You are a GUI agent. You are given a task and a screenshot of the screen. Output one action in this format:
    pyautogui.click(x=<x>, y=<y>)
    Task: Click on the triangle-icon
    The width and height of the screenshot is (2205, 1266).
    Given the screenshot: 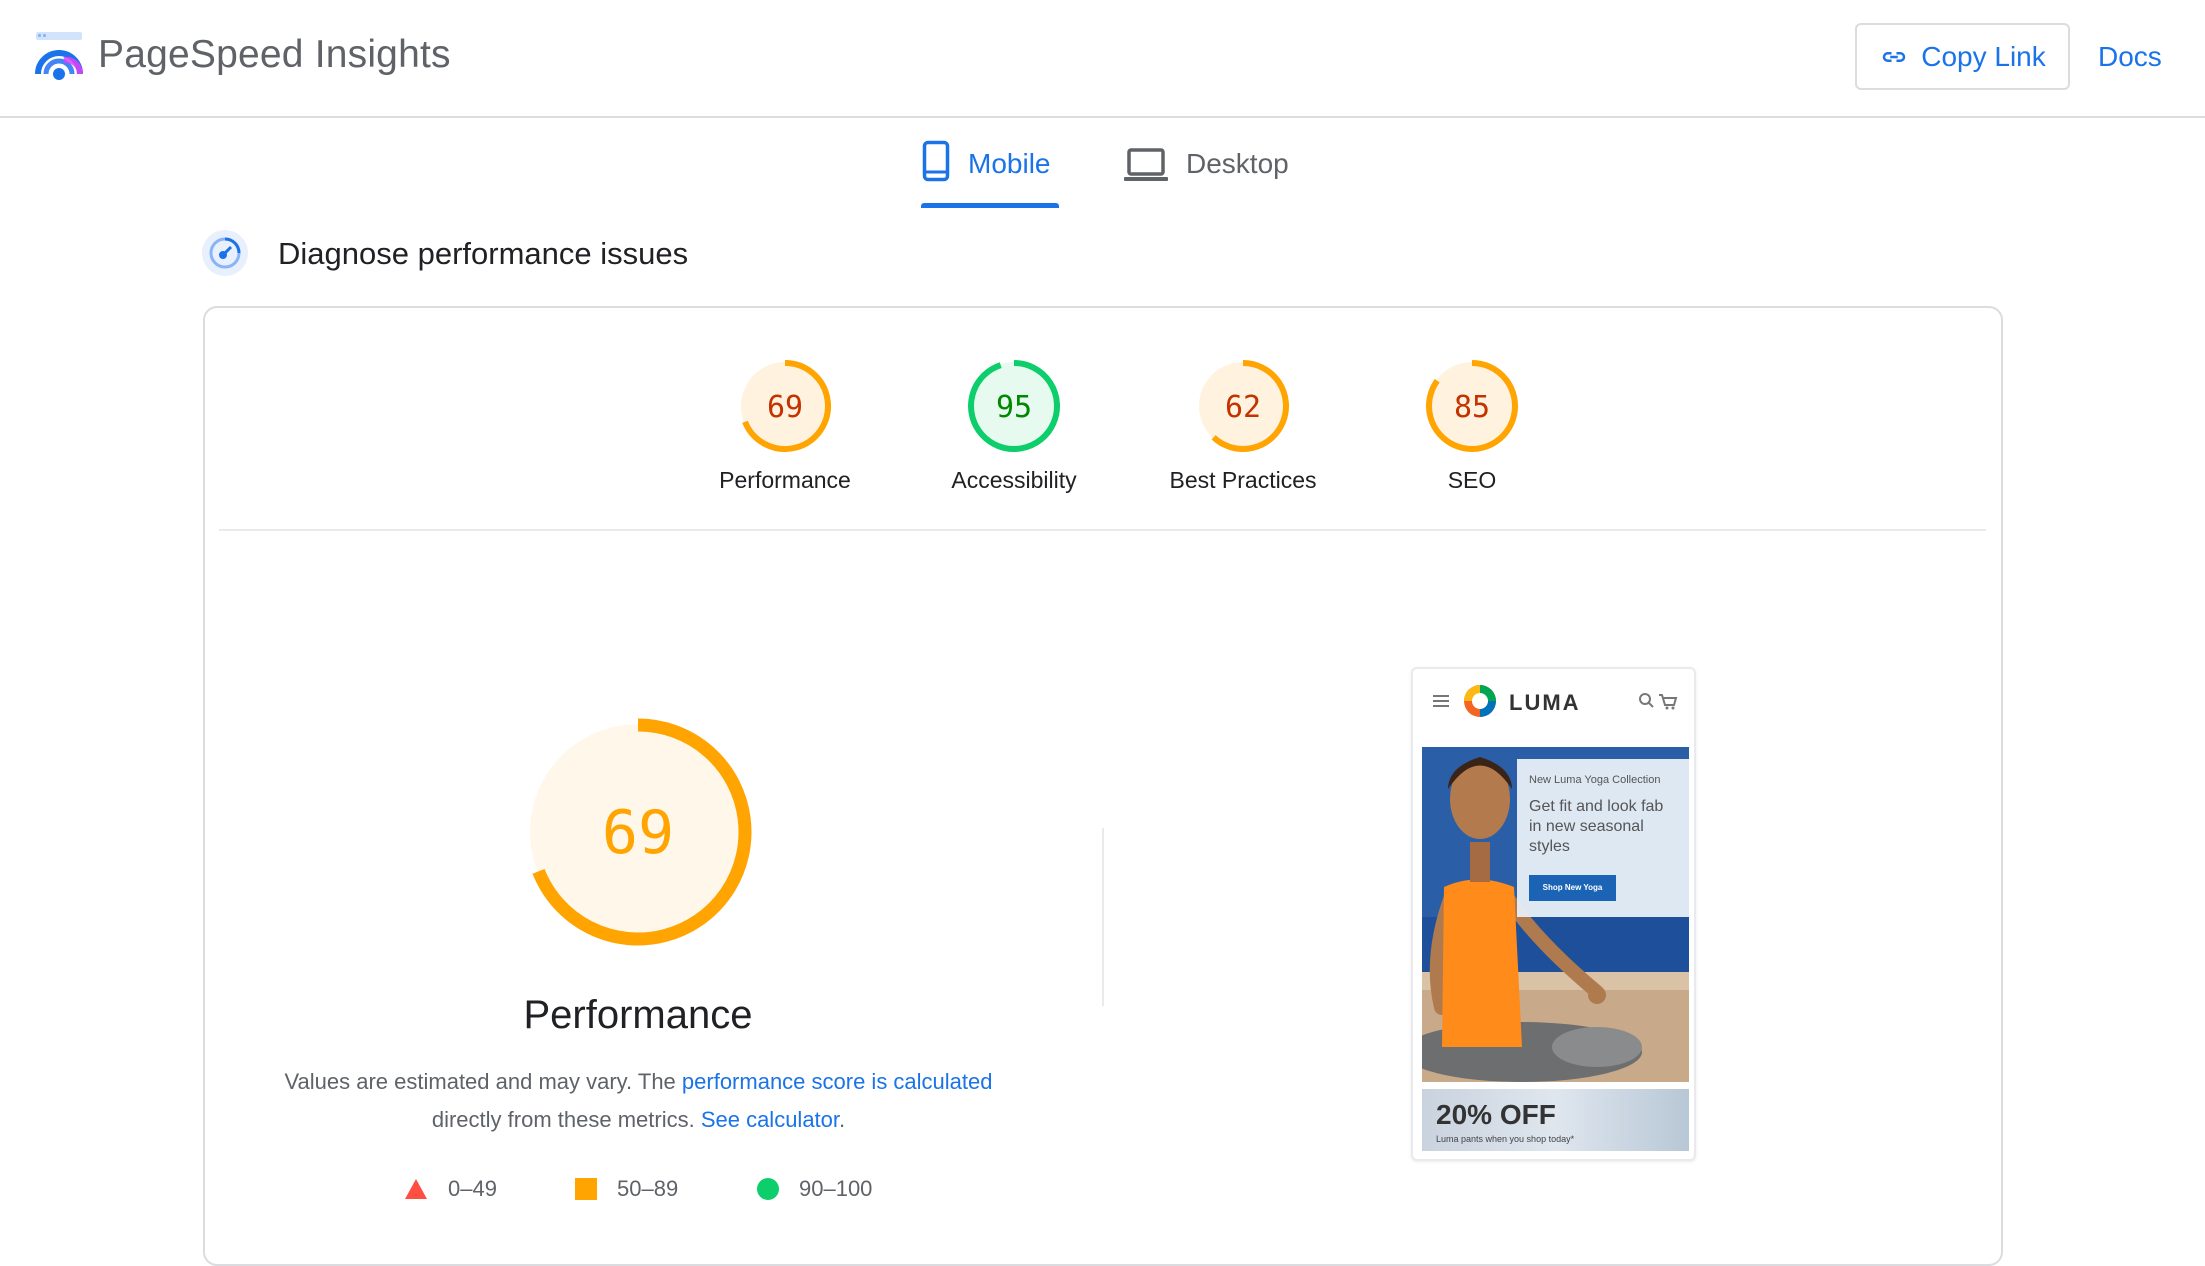 What is the action you would take?
    pyautogui.click(x=416, y=1189)
    